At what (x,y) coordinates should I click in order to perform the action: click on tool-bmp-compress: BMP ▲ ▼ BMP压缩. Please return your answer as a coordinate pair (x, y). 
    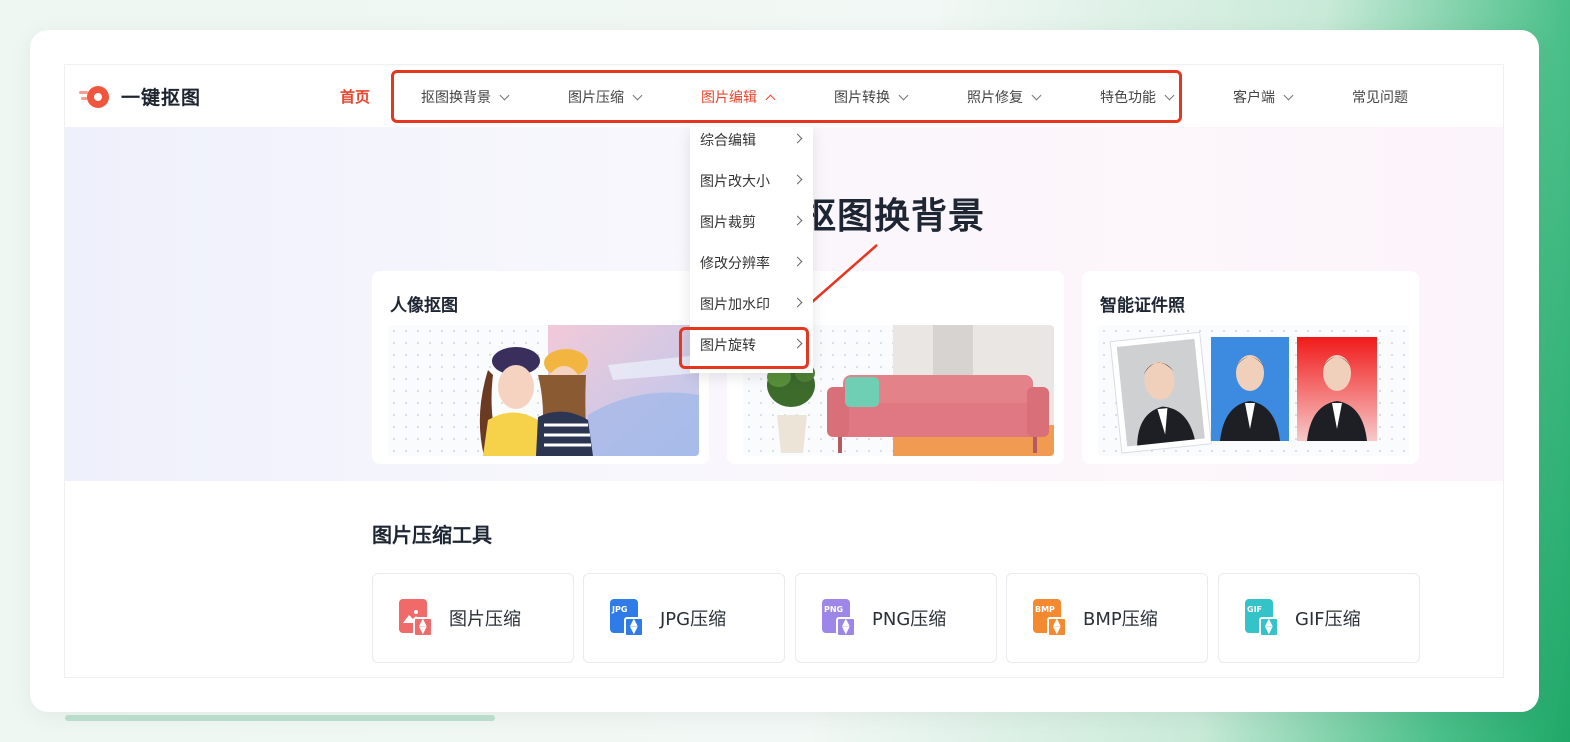
    Looking at the image, I should click on (1107, 618).